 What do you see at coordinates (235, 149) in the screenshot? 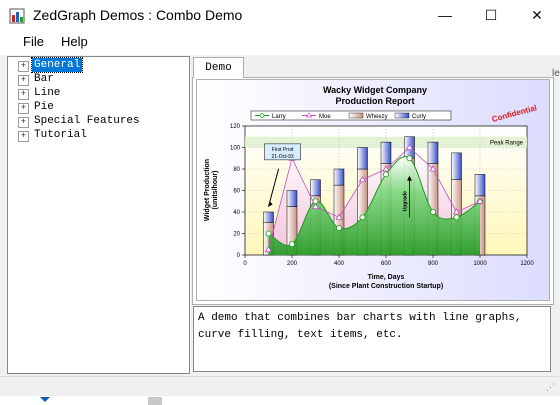
I see `y-tick-label: 100` at bounding box center [235, 149].